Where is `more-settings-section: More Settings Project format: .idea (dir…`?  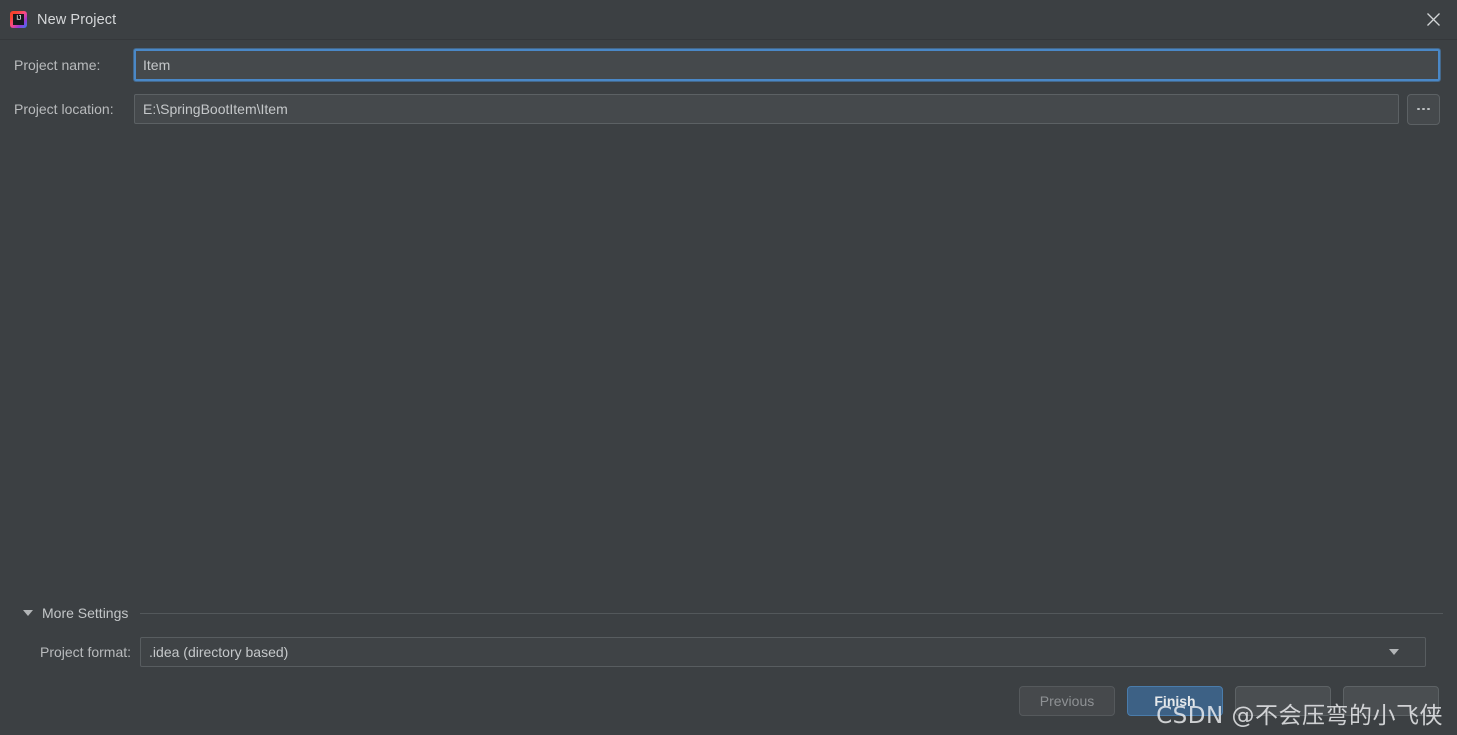
more-settings-section: More Settings Project format: .idea (dir… is located at coordinates (728, 634).